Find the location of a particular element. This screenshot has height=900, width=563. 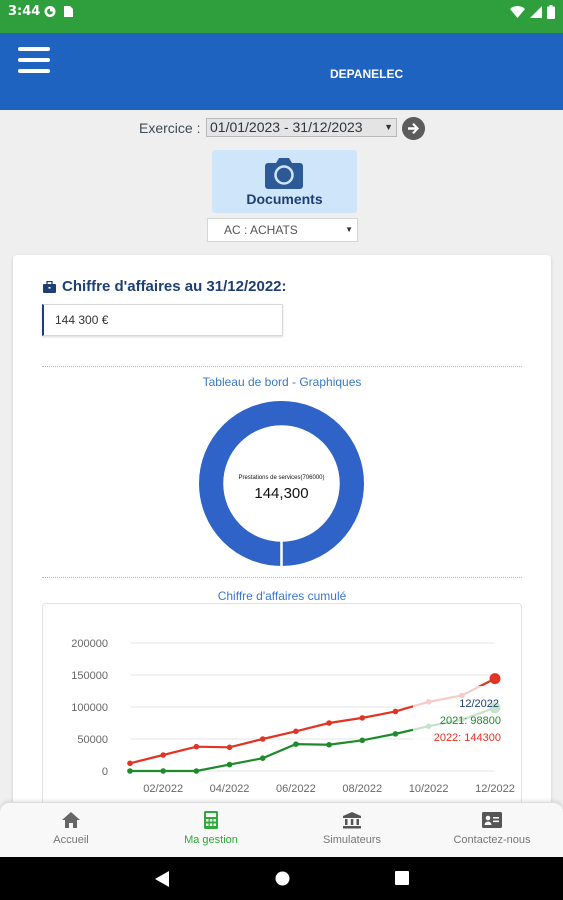

exercice-row: Exercice : 01/01/2023 - 31/12/2023 ▼ is located at coordinates (281, 128).